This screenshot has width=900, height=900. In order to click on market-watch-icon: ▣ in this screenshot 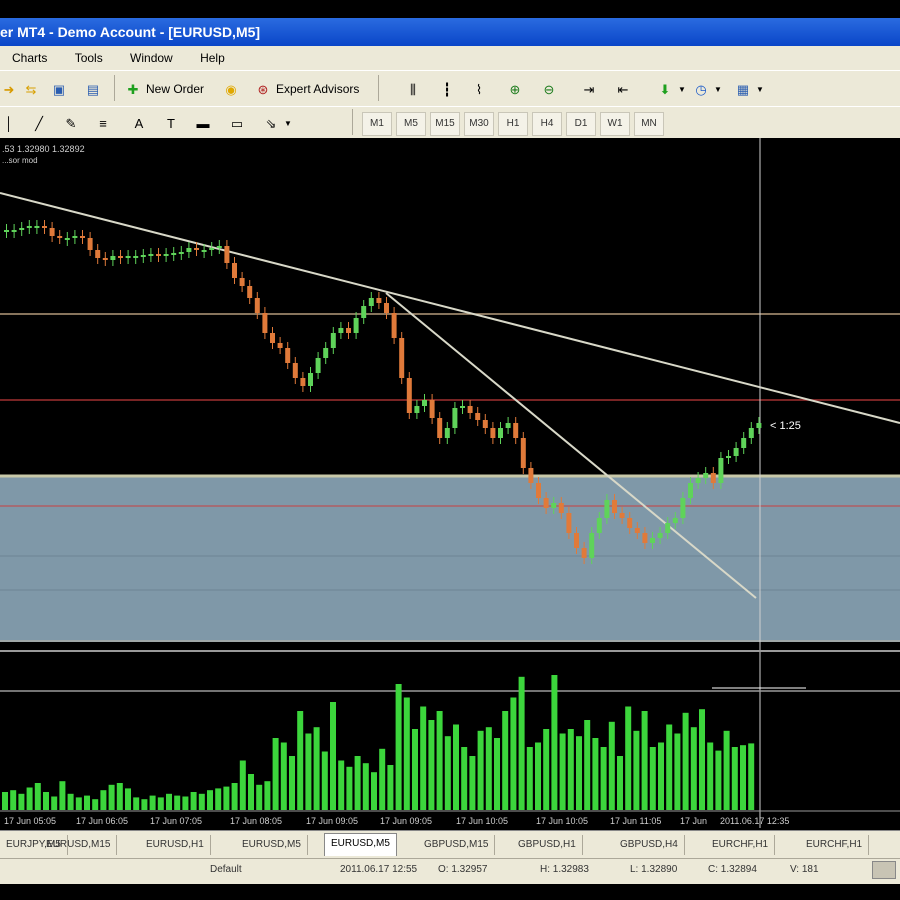, I will do `click(59, 89)`.